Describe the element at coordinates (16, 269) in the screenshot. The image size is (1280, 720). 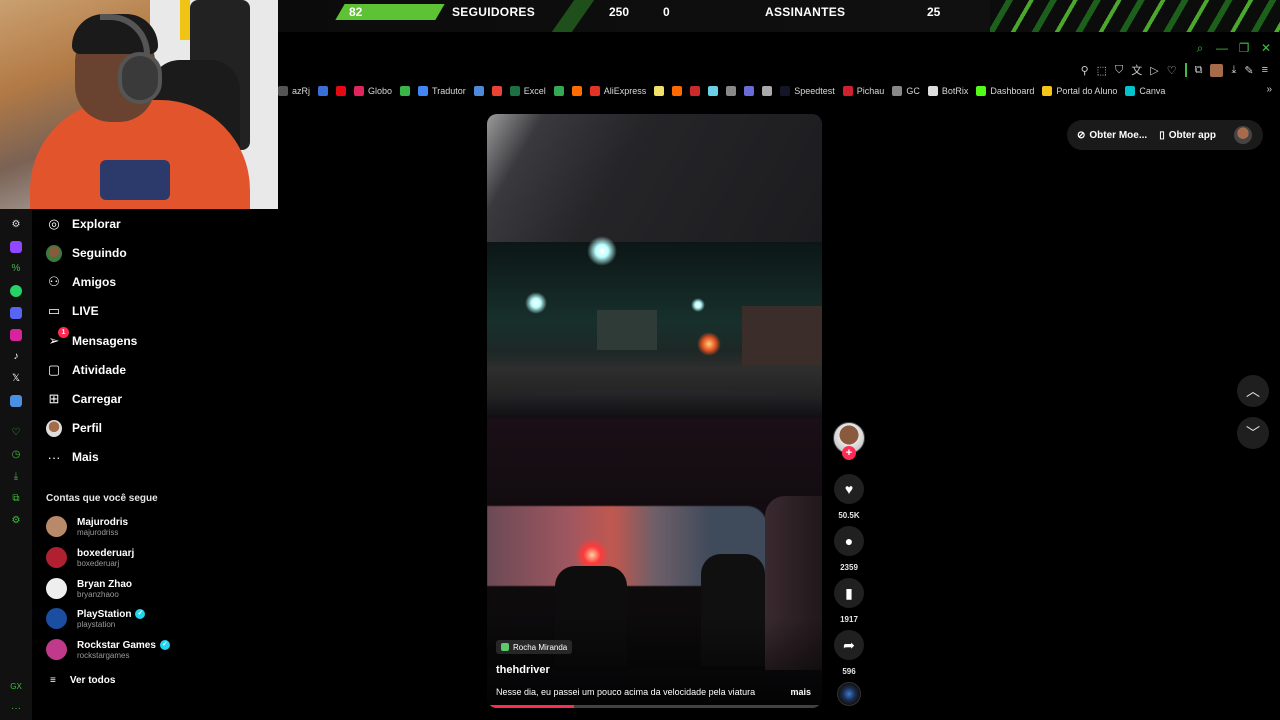
I see `percent-icon: %` at that location.